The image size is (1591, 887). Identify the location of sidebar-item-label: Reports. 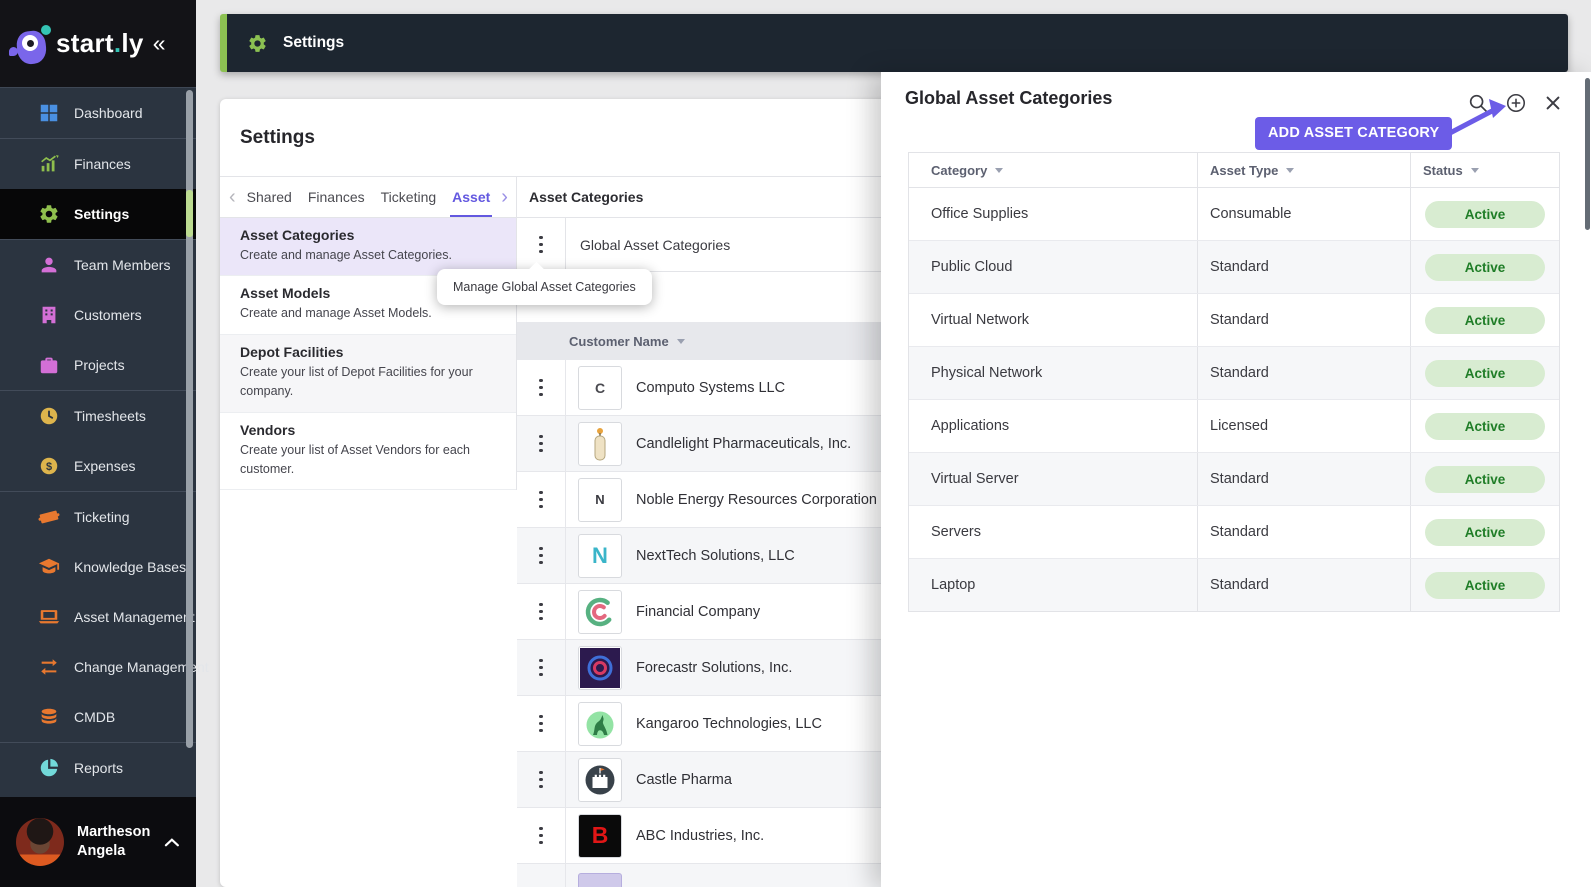
(99, 768).